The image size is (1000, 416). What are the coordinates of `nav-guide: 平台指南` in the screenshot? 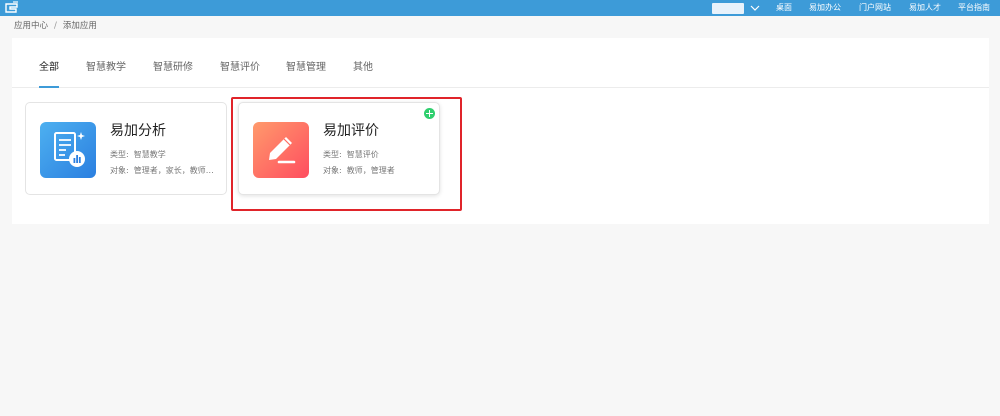 It's located at (974, 8).